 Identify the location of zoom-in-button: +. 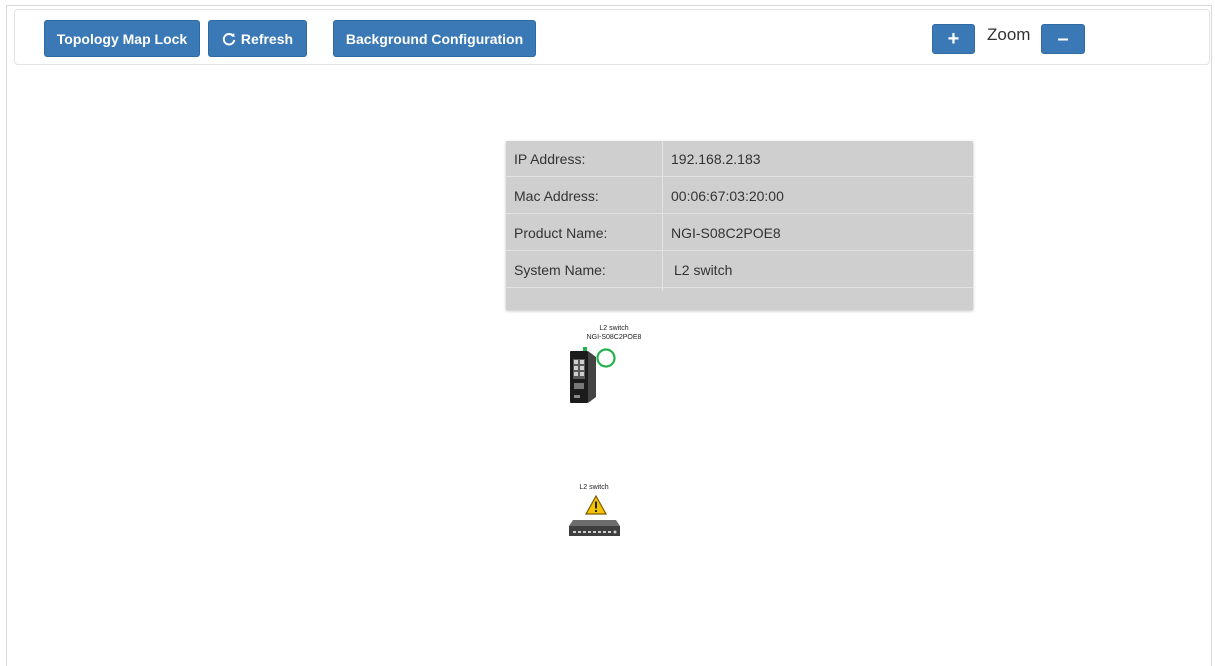
(953, 39).